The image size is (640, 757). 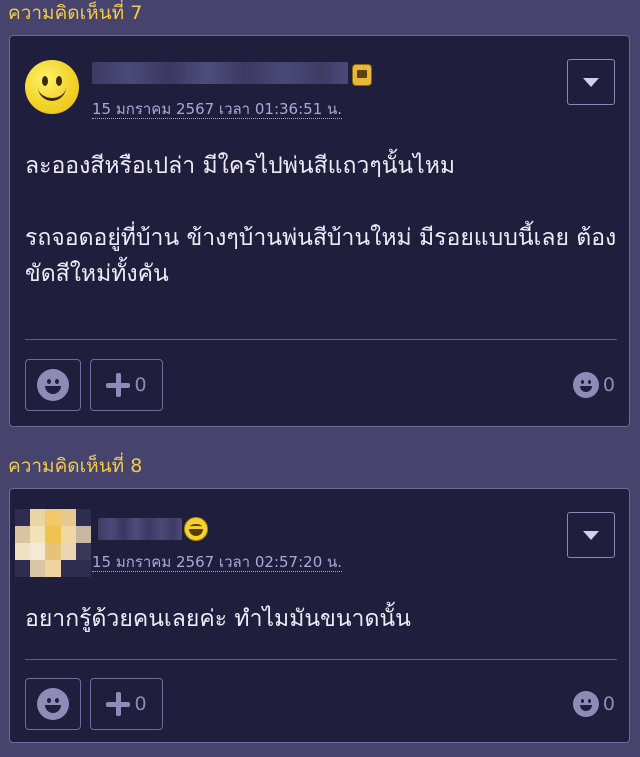 I want to click on smiley-face-icon, so click(x=52, y=87).